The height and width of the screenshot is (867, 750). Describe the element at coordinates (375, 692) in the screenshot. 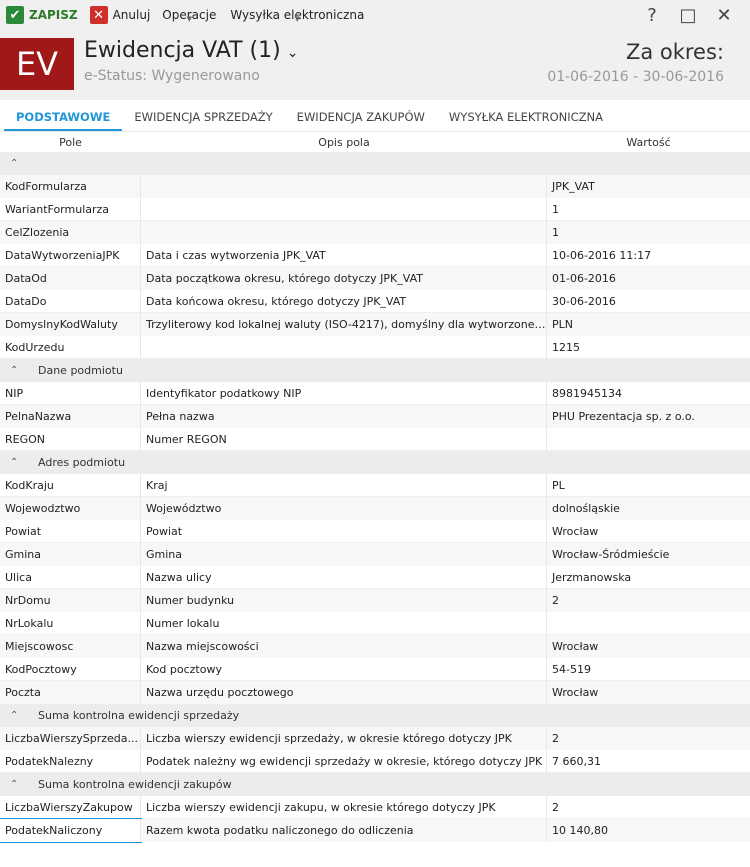

I see `table-row: Poczta Nazwa urzędu pocztowego Wrocław` at that location.